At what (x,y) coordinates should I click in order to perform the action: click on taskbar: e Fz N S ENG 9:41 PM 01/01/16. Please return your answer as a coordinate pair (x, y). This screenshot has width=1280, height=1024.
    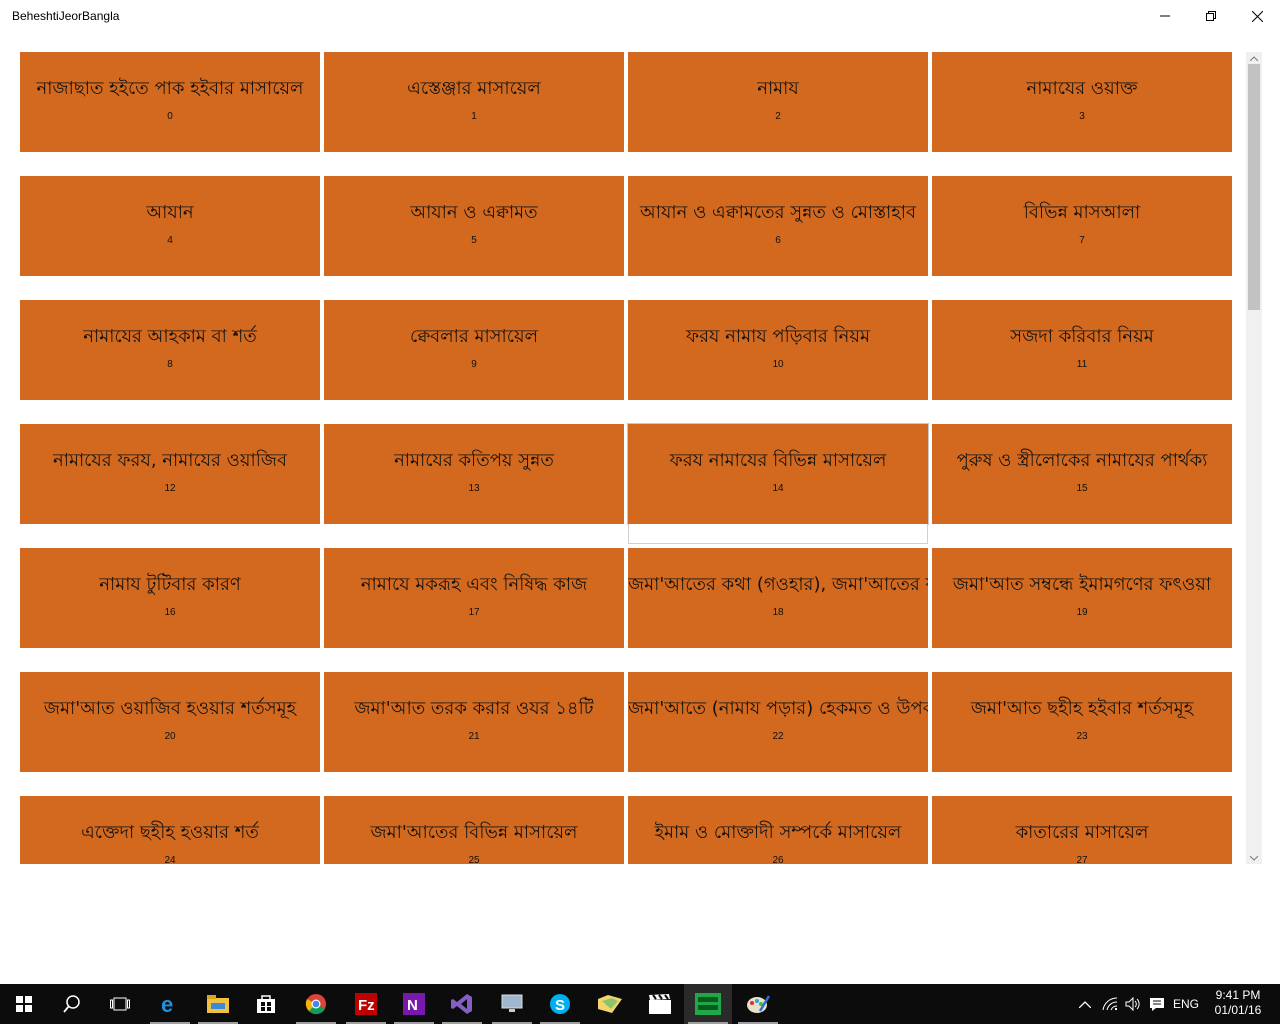
    Looking at the image, I should click on (640, 1004).